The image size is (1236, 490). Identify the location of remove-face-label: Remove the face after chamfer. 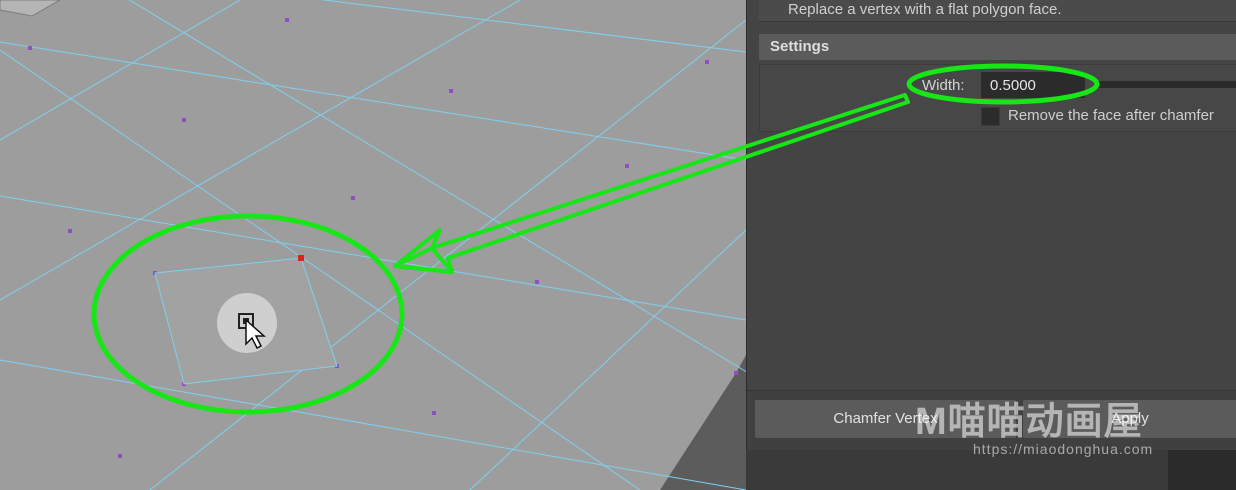
(1111, 115).